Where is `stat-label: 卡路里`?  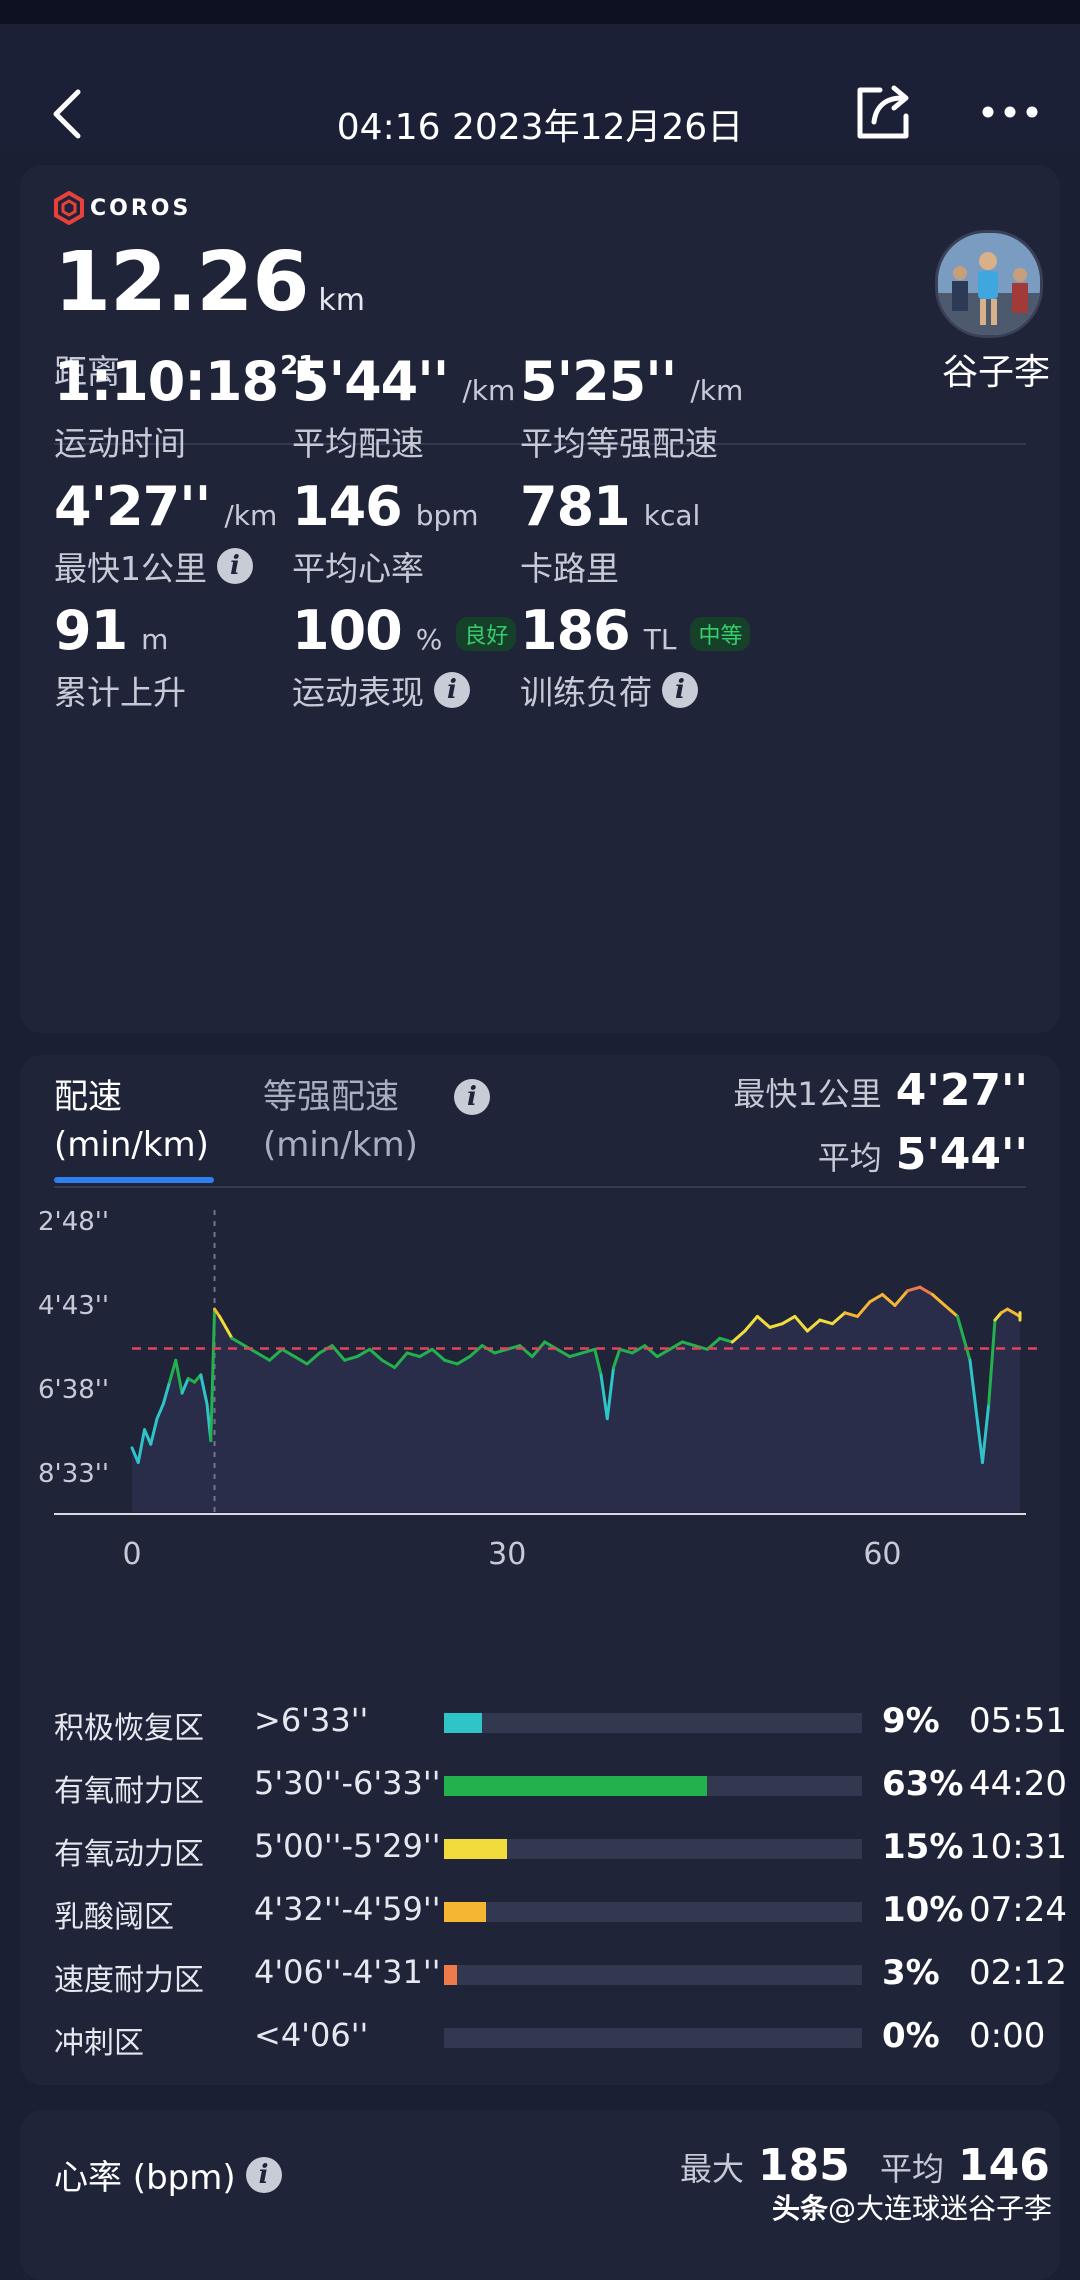 stat-label: 卡路里 is located at coordinates (569, 568).